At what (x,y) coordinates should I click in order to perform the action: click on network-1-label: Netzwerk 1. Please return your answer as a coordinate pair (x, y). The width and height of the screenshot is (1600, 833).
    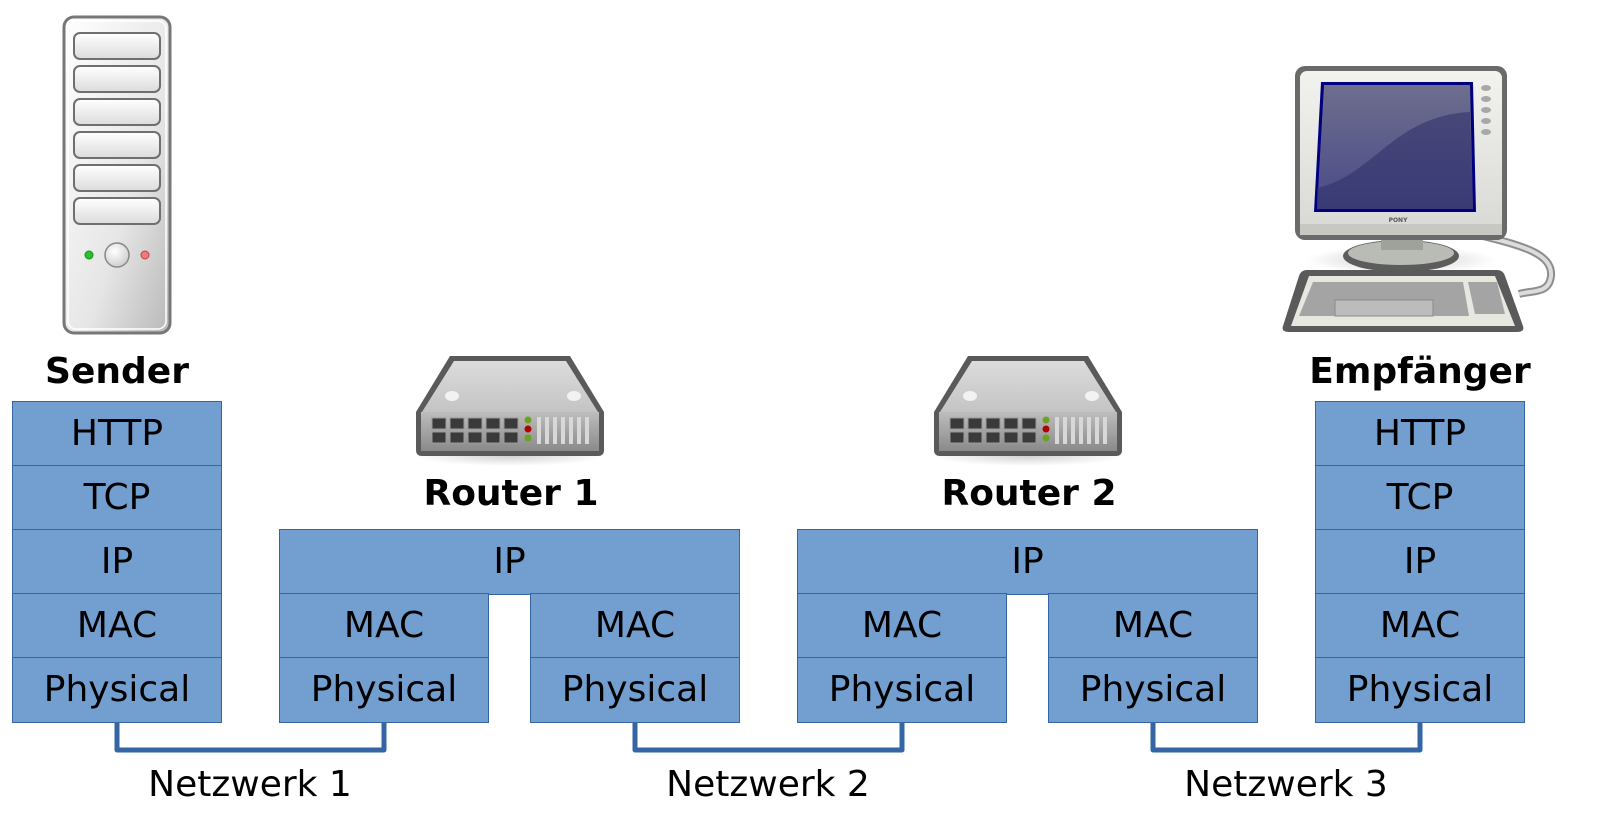
    Looking at the image, I should click on (250, 784).